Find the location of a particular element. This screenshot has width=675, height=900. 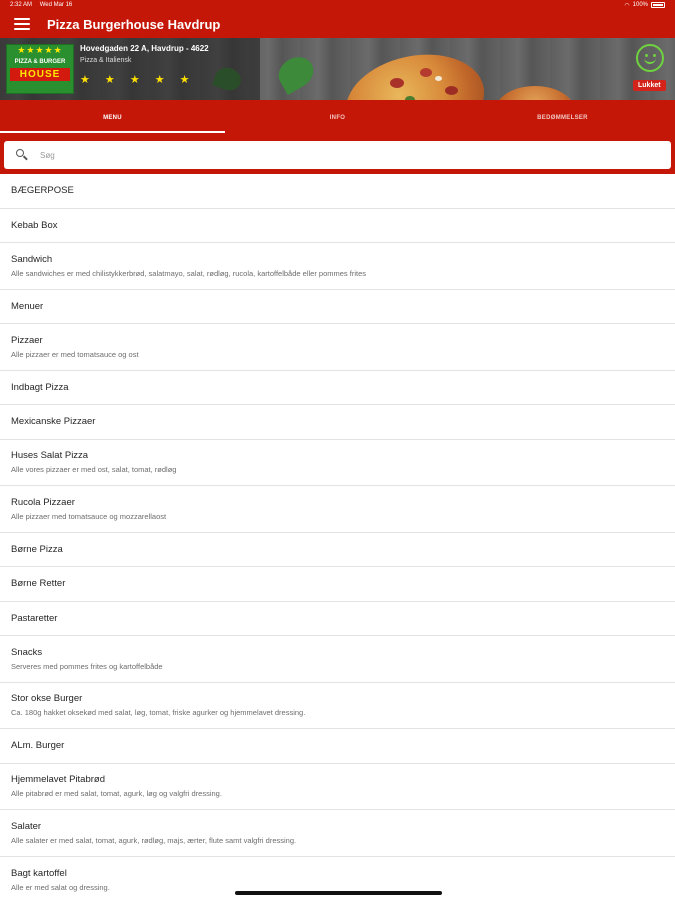

tab-bar: MENU INFO BEDØMMELSER is located at coordinates (337, 117).